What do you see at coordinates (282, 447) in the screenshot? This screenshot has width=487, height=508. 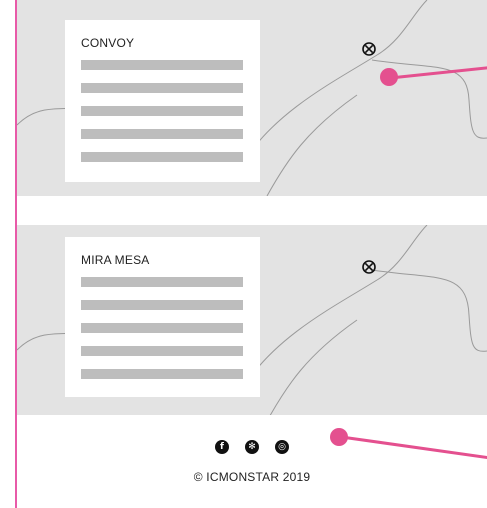 I see `instagram-icon: ◎` at bounding box center [282, 447].